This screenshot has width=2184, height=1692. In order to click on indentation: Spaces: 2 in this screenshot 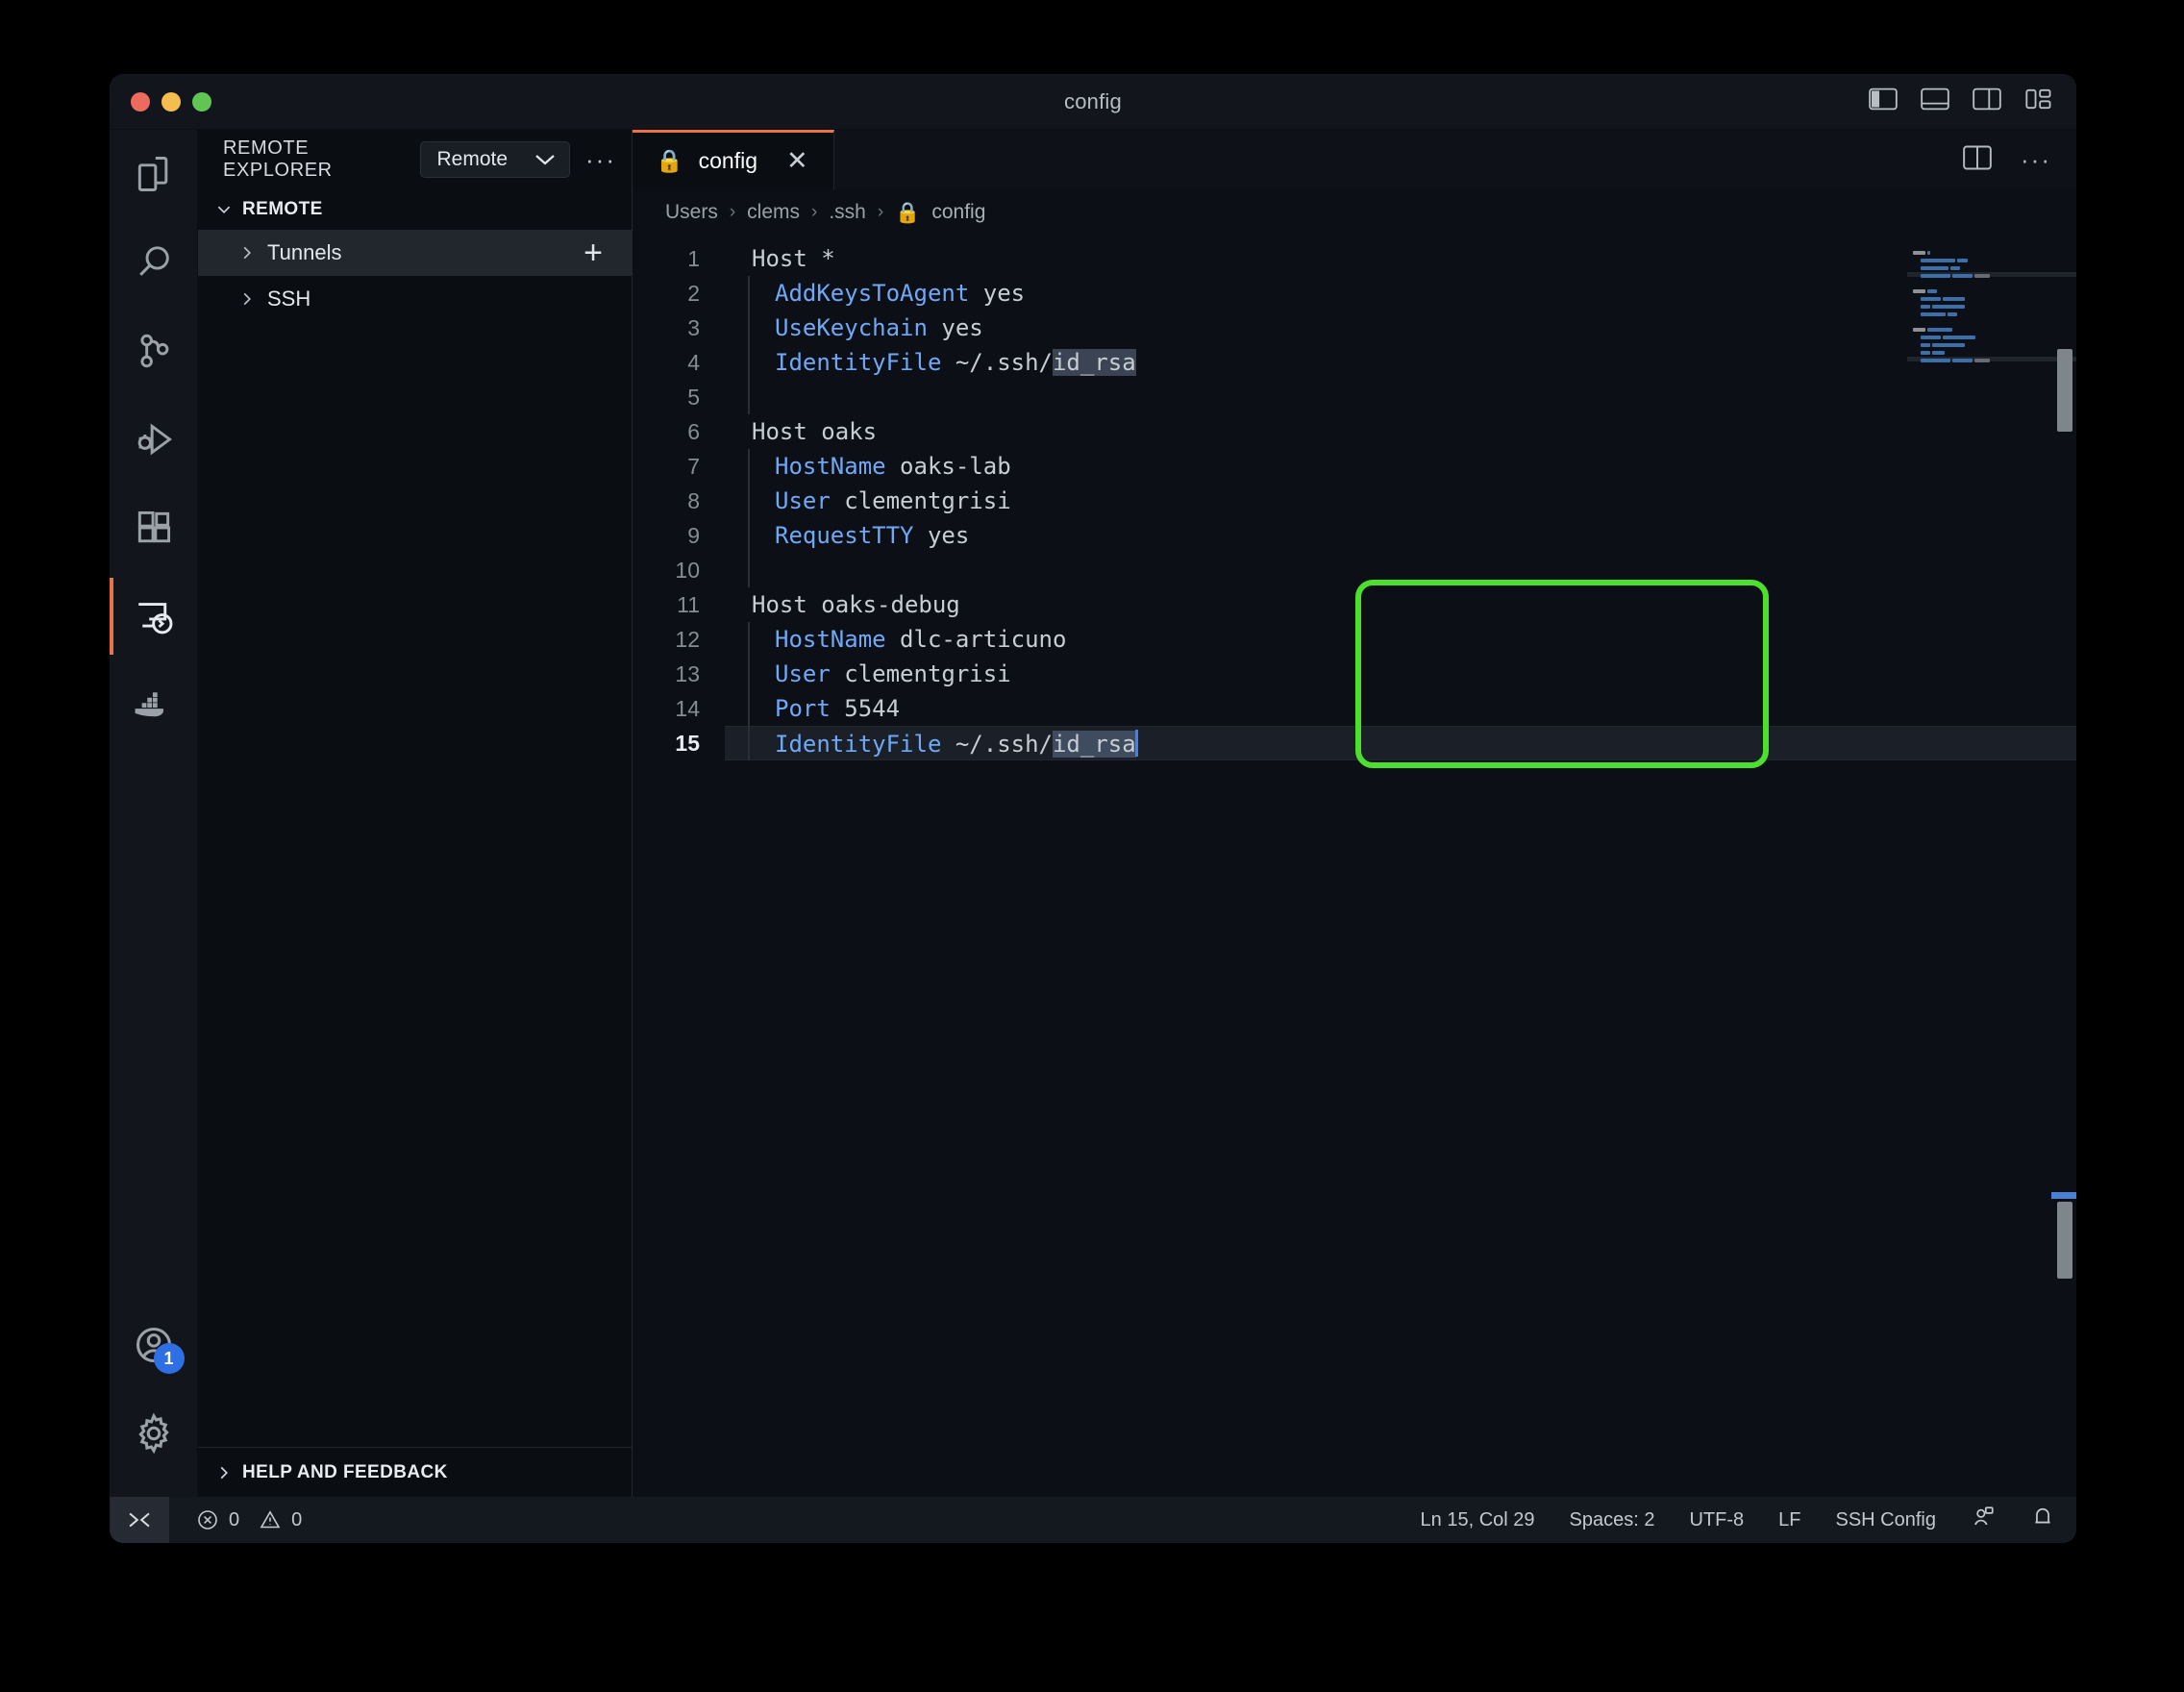, I will do `click(1613, 1520)`.